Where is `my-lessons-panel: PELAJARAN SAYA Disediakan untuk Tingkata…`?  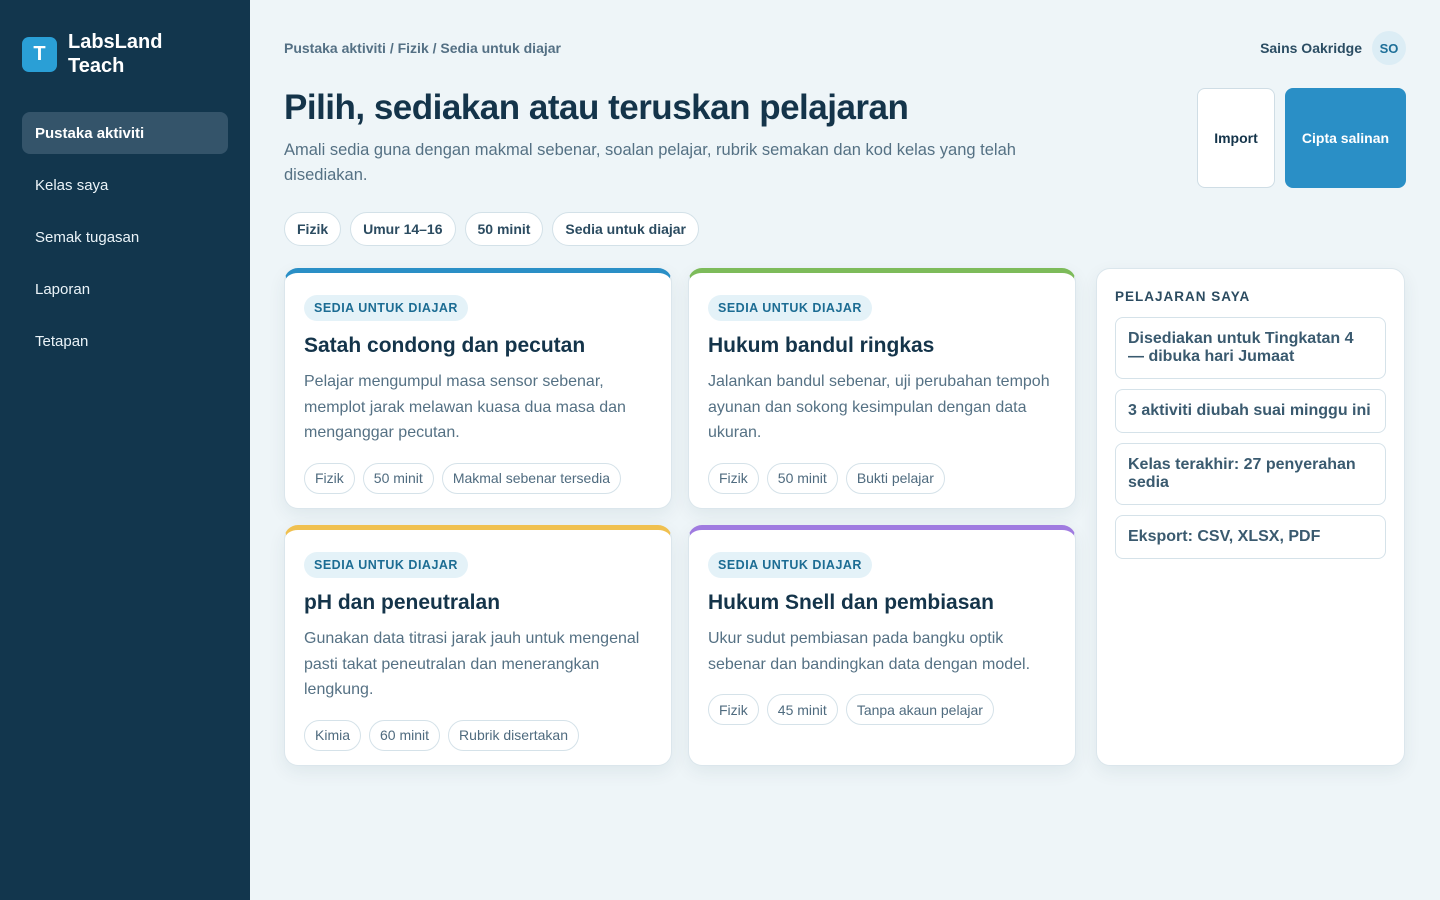
my-lessons-panel: PELAJARAN SAYA Disediakan untuk Tingkata… is located at coordinates (1250, 517).